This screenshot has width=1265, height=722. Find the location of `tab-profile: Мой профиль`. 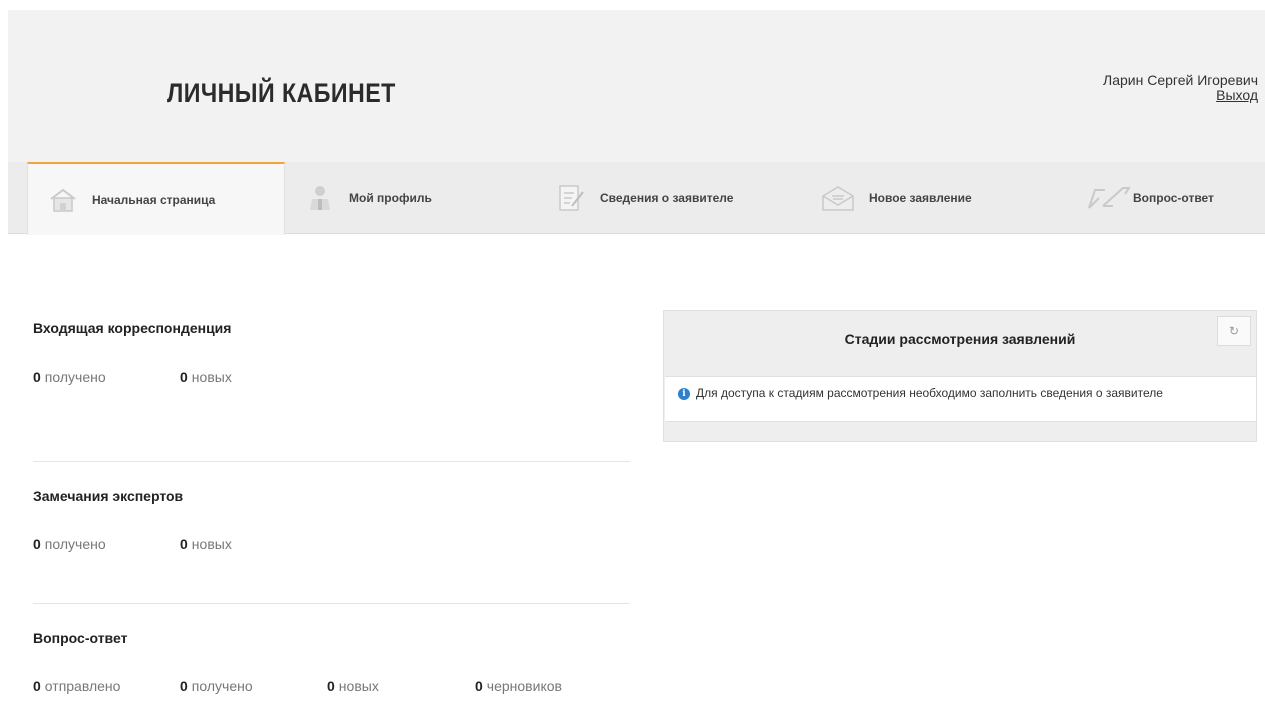

tab-profile: Мой профиль is located at coordinates (420, 198).